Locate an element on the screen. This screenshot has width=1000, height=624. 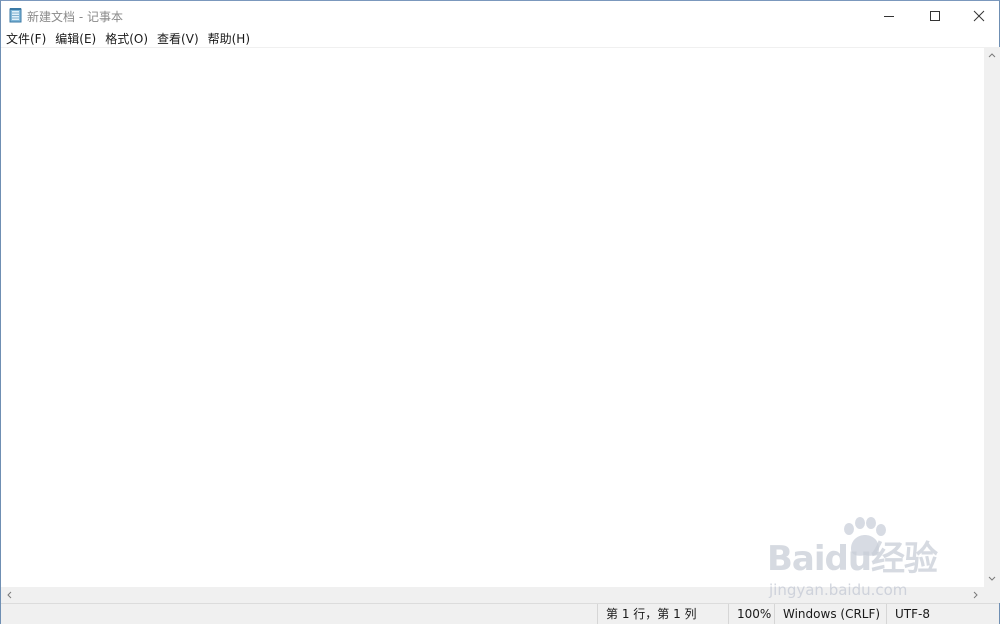
maximize-icon is located at coordinates (935, 16).